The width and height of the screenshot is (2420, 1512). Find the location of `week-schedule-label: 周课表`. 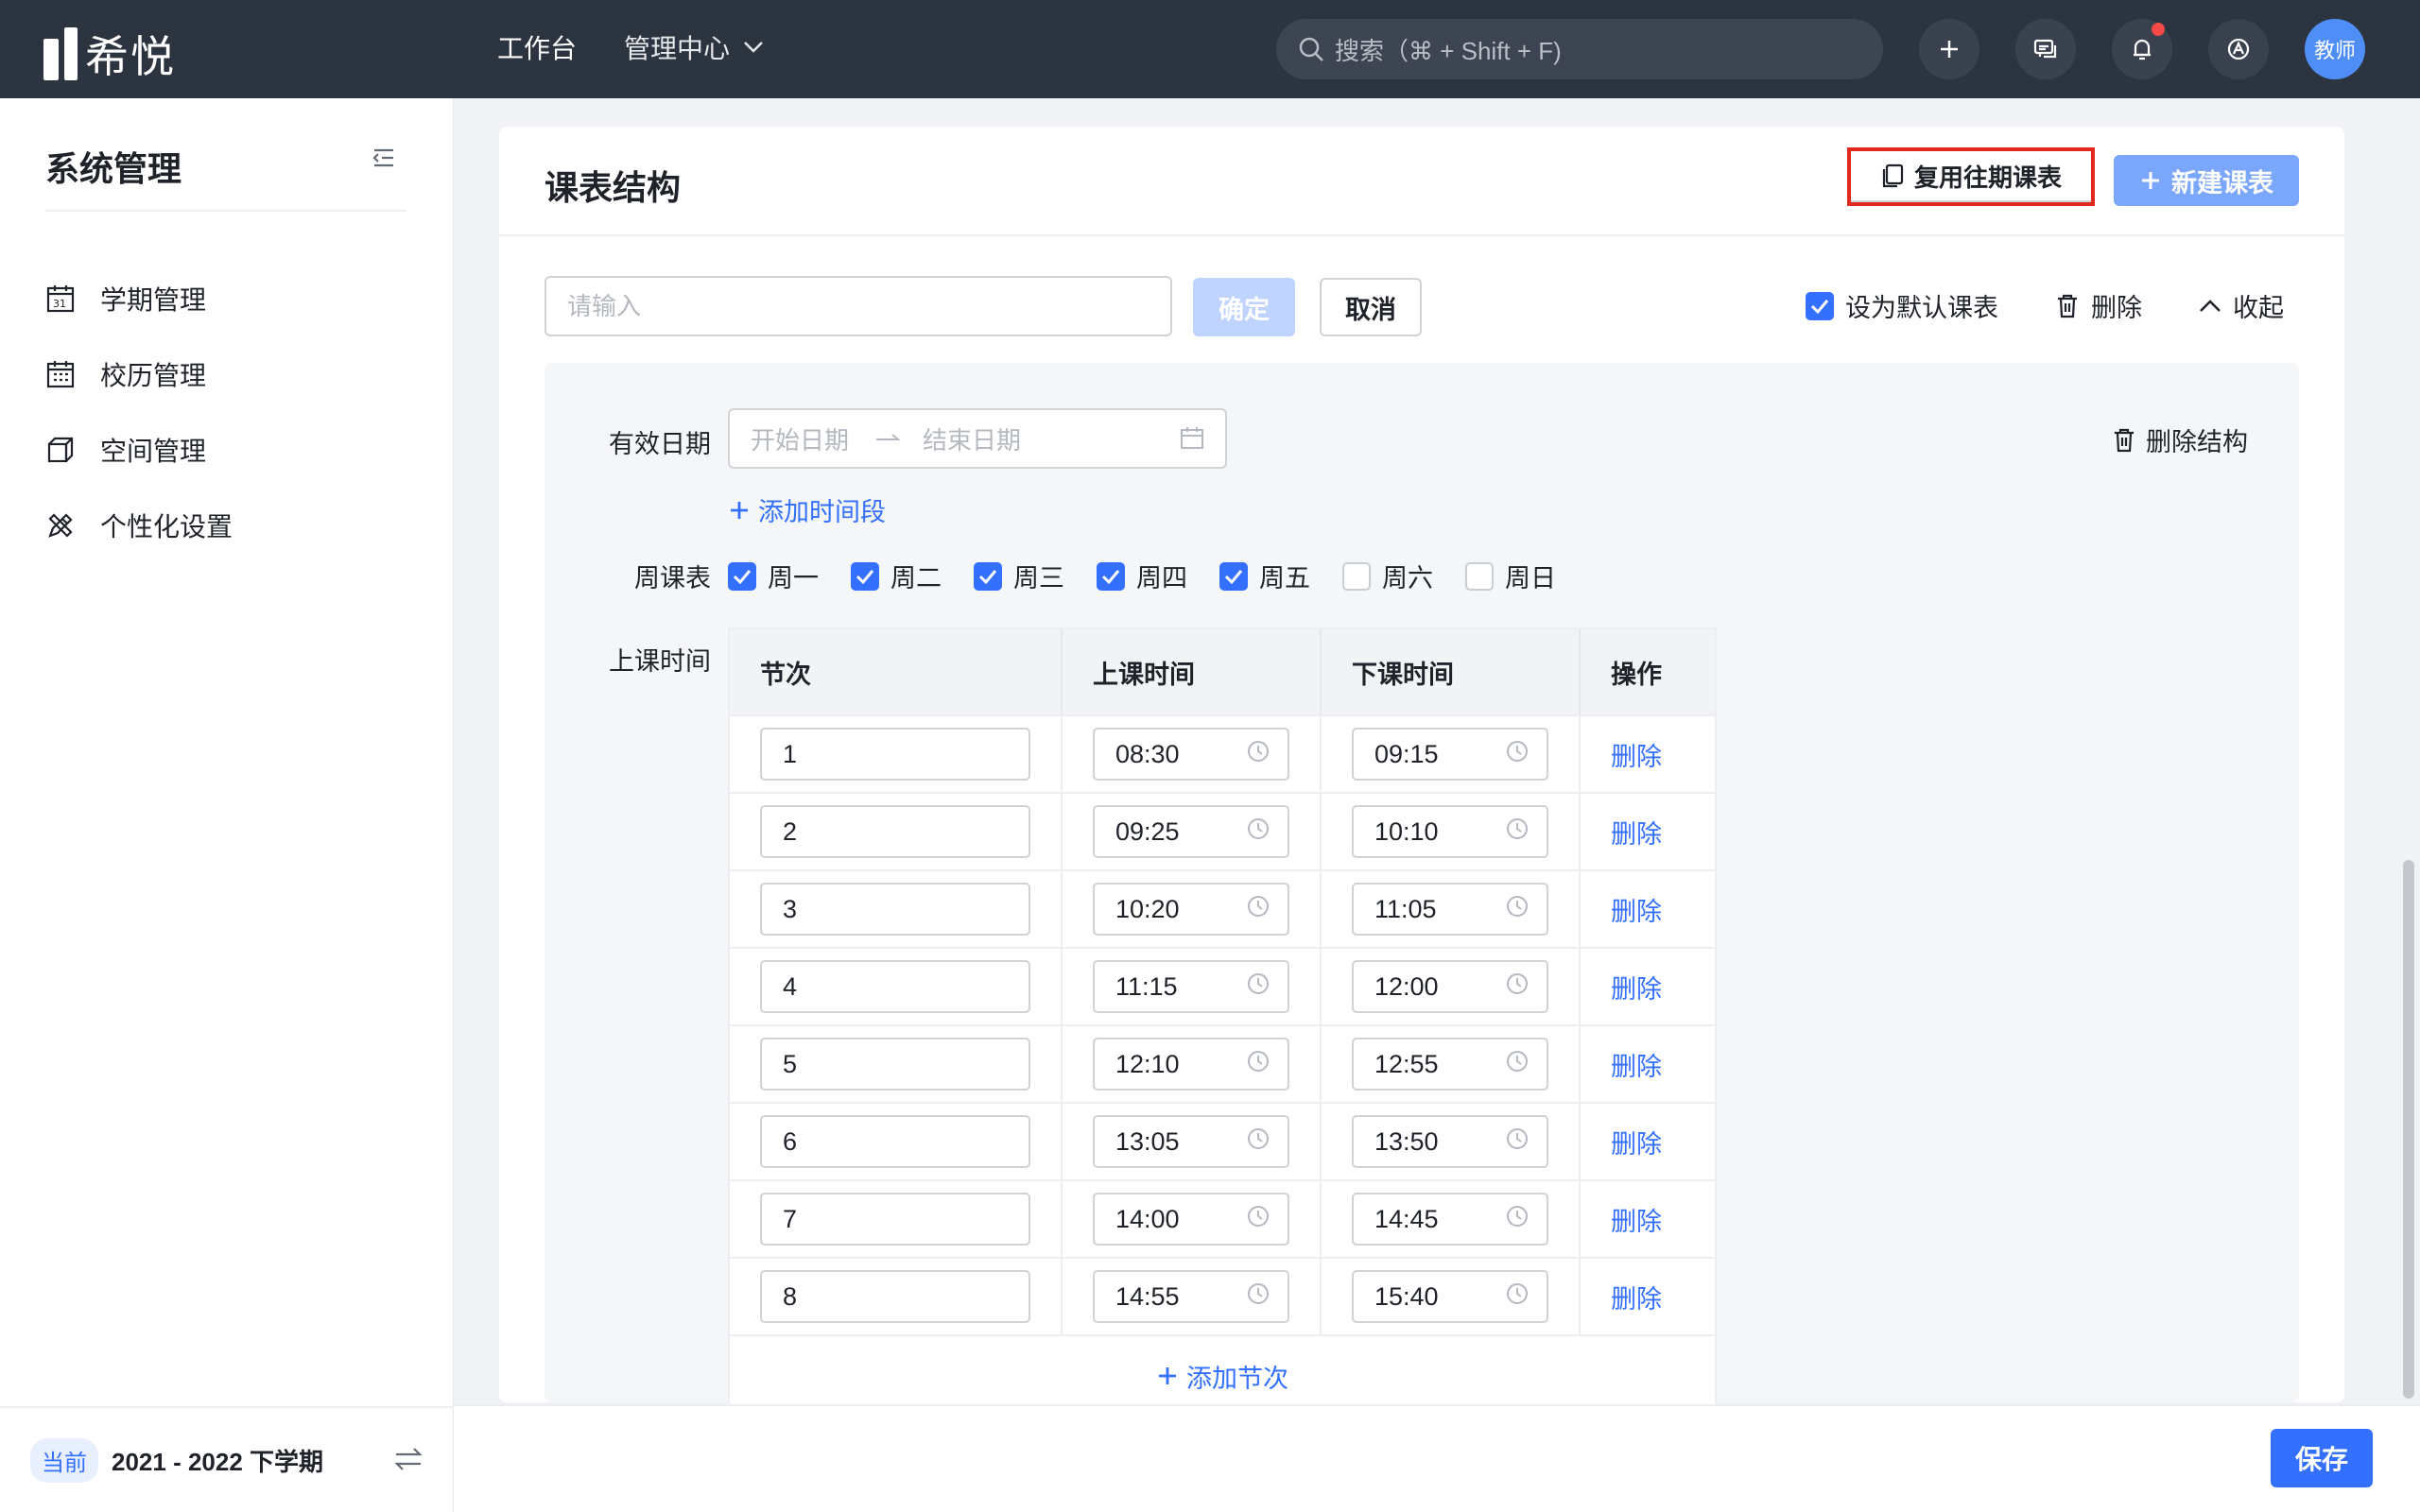

week-schedule-label: 周课表 is located at coordinates (672, 578).